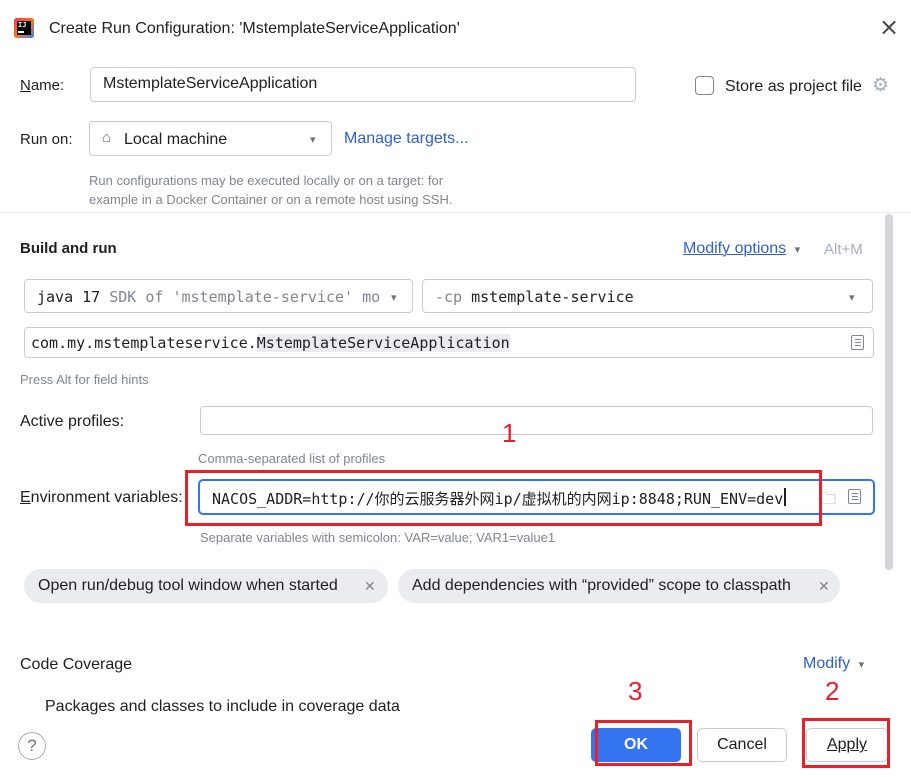 This screenshot has height=777, width=911. What do you see at coordinates (827, 663) in the screenshot?
I see `coverage-modify-label: Modify` at bounding box center [827, 663].